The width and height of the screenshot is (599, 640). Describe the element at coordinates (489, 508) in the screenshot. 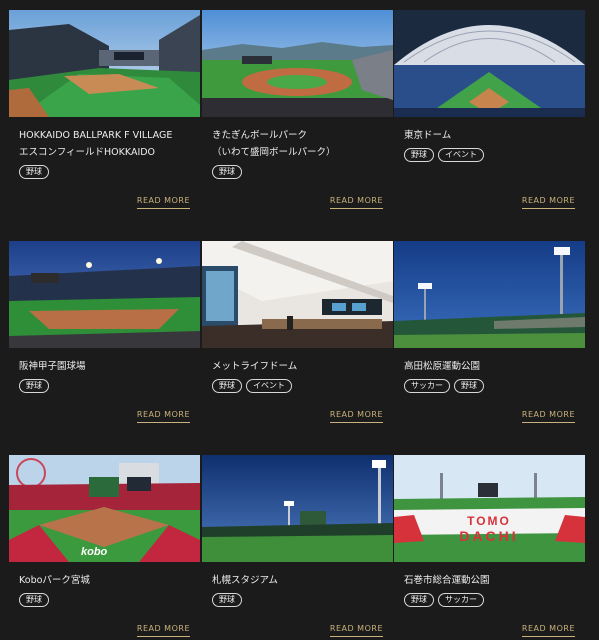

I see `venue-photo: TOMO DACHI` at that location.